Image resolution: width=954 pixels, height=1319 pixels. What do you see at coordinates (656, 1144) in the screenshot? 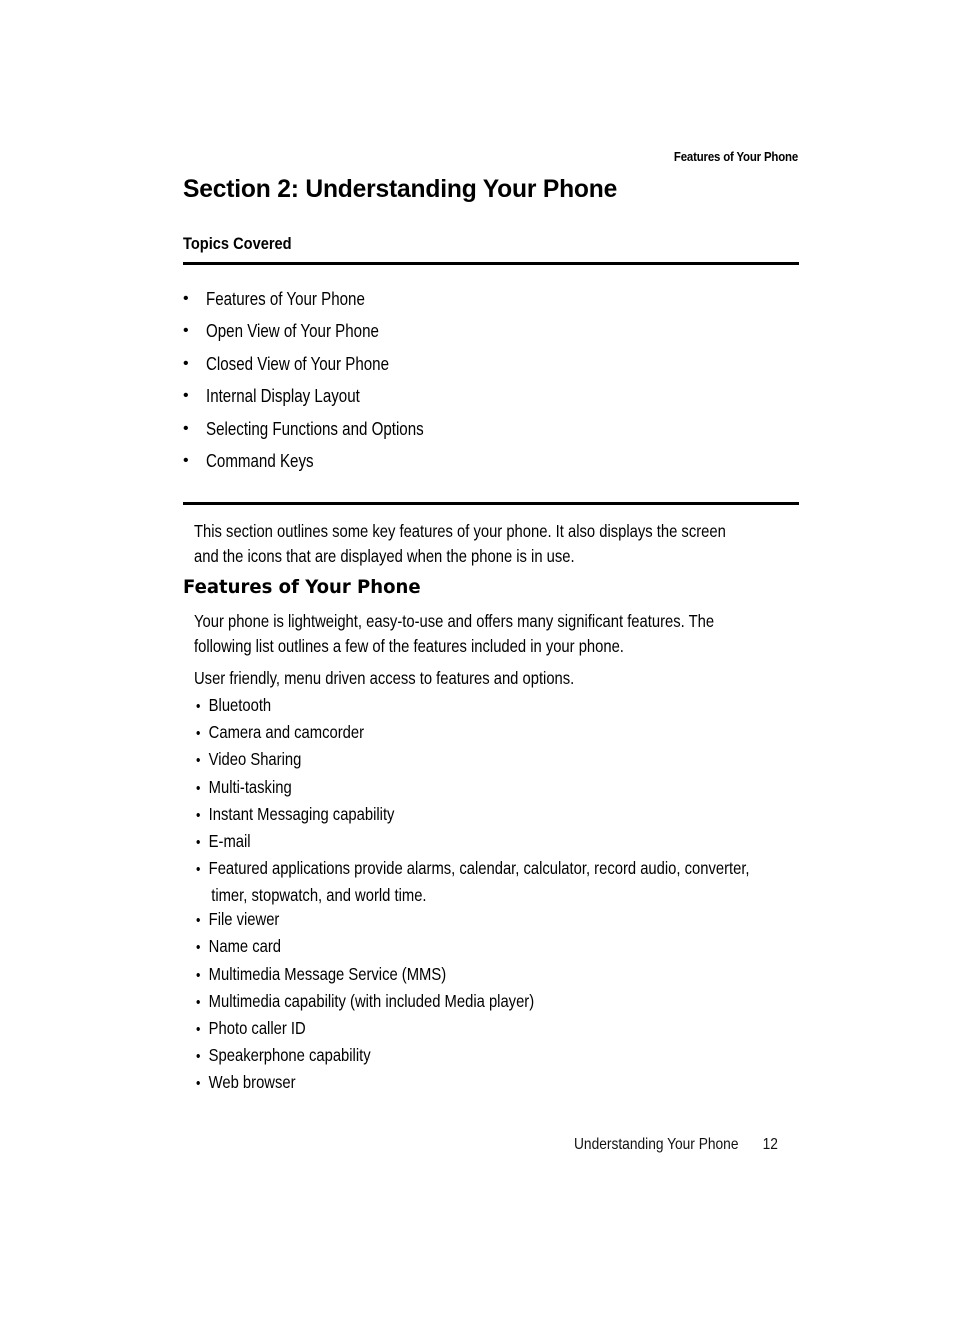
I see `footer-title: Understanding Your Phone` at bounding box center [656, 1144].